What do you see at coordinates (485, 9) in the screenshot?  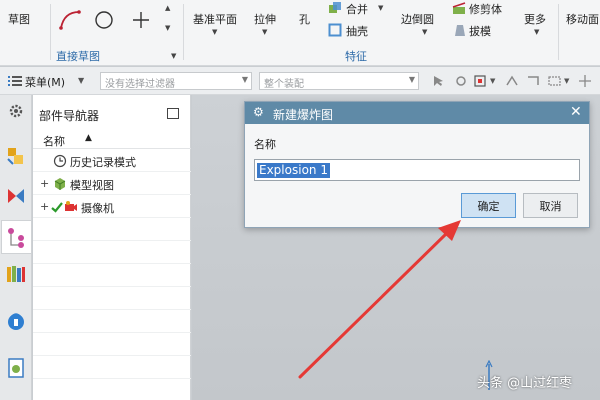 I see `trim-body-button: 修剪体` at bounding box center [485, 9].